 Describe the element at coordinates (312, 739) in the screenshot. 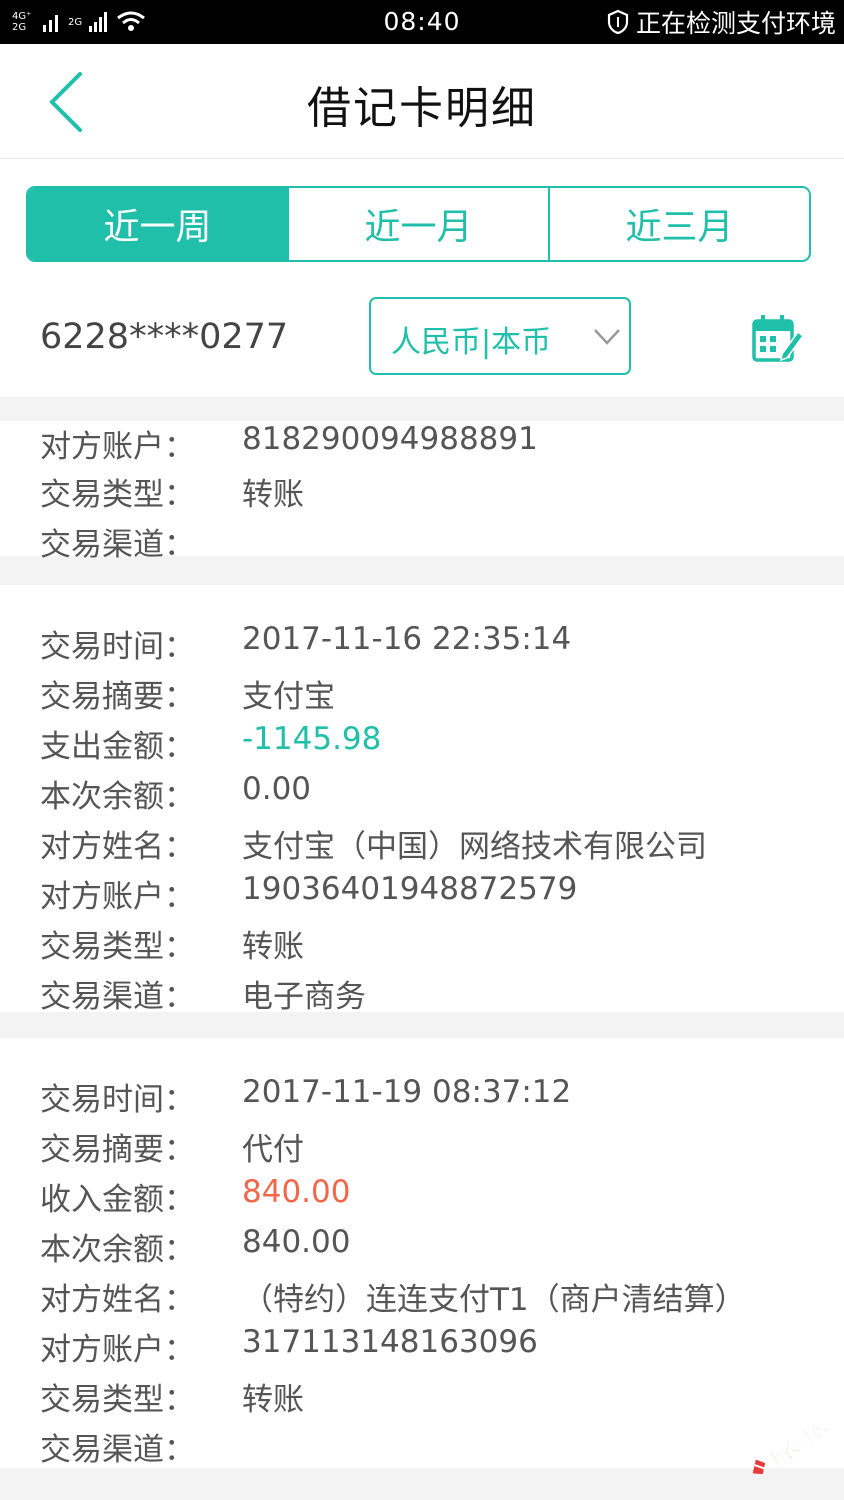

I see `expense-amount: -1145.98` at that location.